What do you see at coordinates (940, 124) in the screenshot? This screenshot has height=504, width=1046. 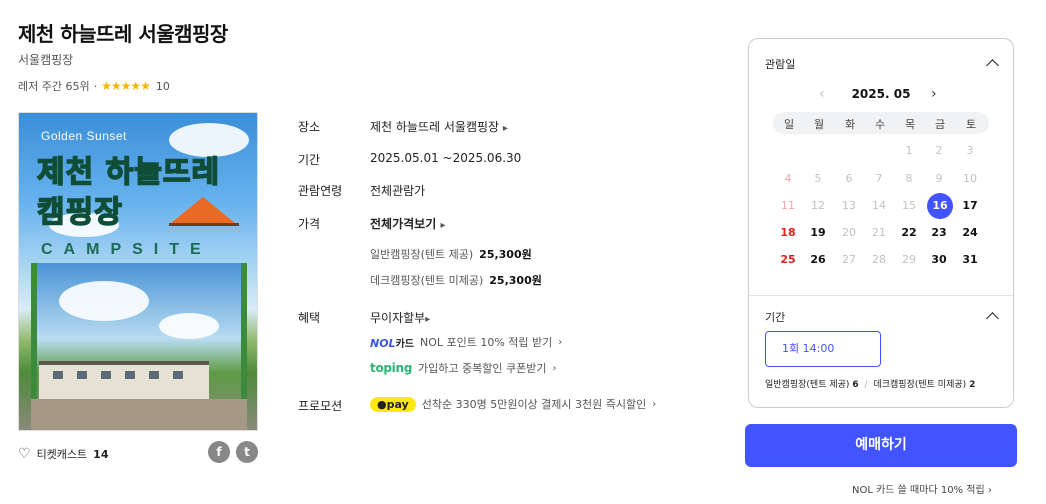 I see `weekday-fri: 금` at bounding box center [940, 124].